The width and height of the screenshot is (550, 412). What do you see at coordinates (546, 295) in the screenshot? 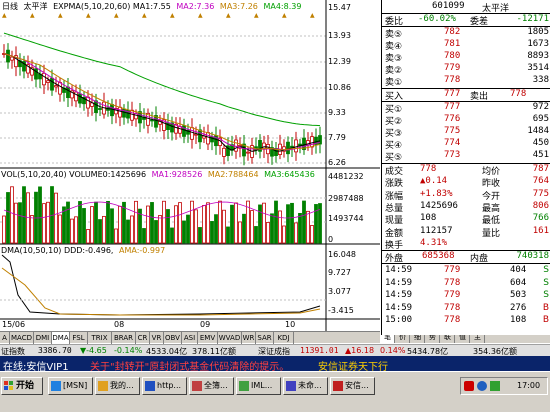
I see `tick-direction: S` at bounding box center [546, 295].